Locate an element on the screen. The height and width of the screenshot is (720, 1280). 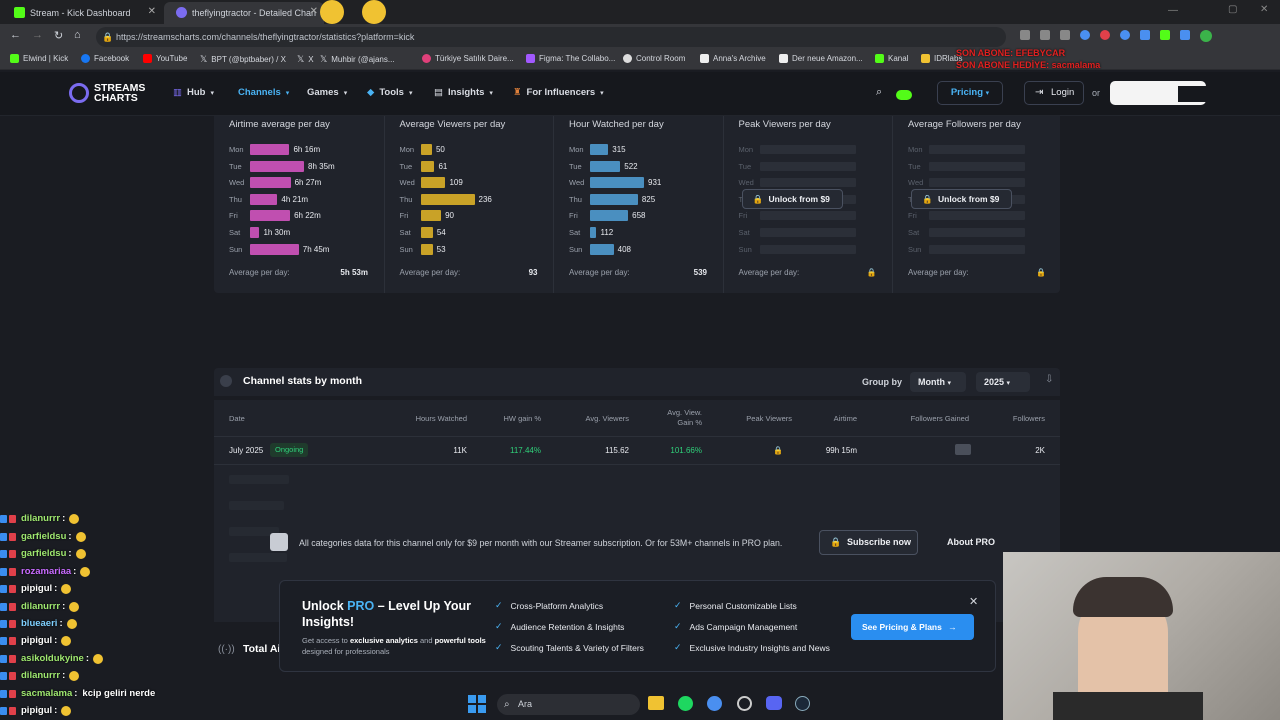
taskbar-search: ⌕ Ara is located at coordinates (568, 704).